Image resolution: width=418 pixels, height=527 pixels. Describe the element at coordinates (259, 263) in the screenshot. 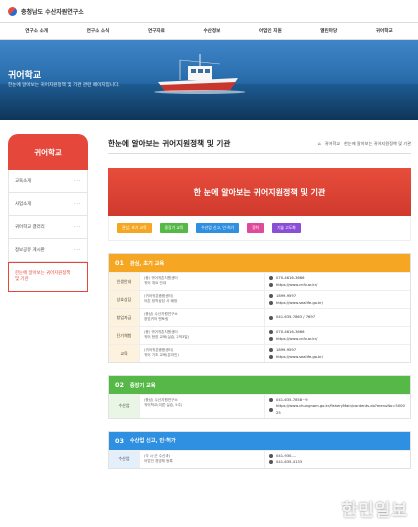

I see `section-header: 01 관심, 초기 교육` at that location.